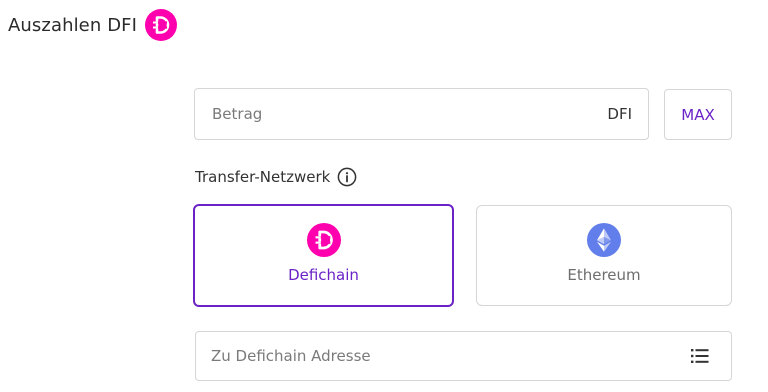 The height and width of the screenshot is (392, 768). I want to click on address-input, so click(431, 356).